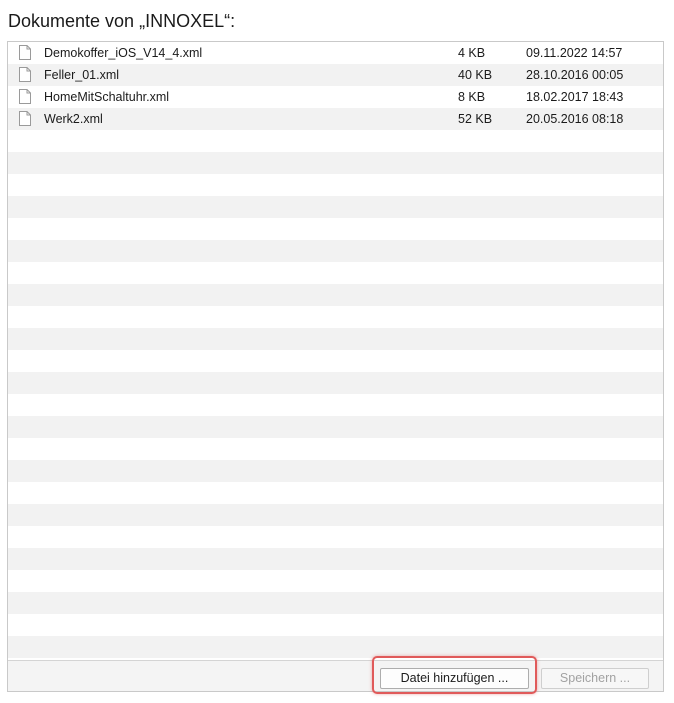 This screenshot has height=703, width=674. What do you see at coordinates (575, 97) in the screenshot?
I see `file-date: 18.02.2017 18:43` at bounding box center [575, 97].